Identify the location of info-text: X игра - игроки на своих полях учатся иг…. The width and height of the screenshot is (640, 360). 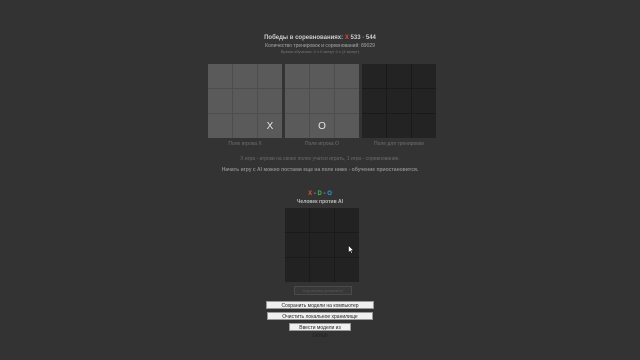
(320, 159).